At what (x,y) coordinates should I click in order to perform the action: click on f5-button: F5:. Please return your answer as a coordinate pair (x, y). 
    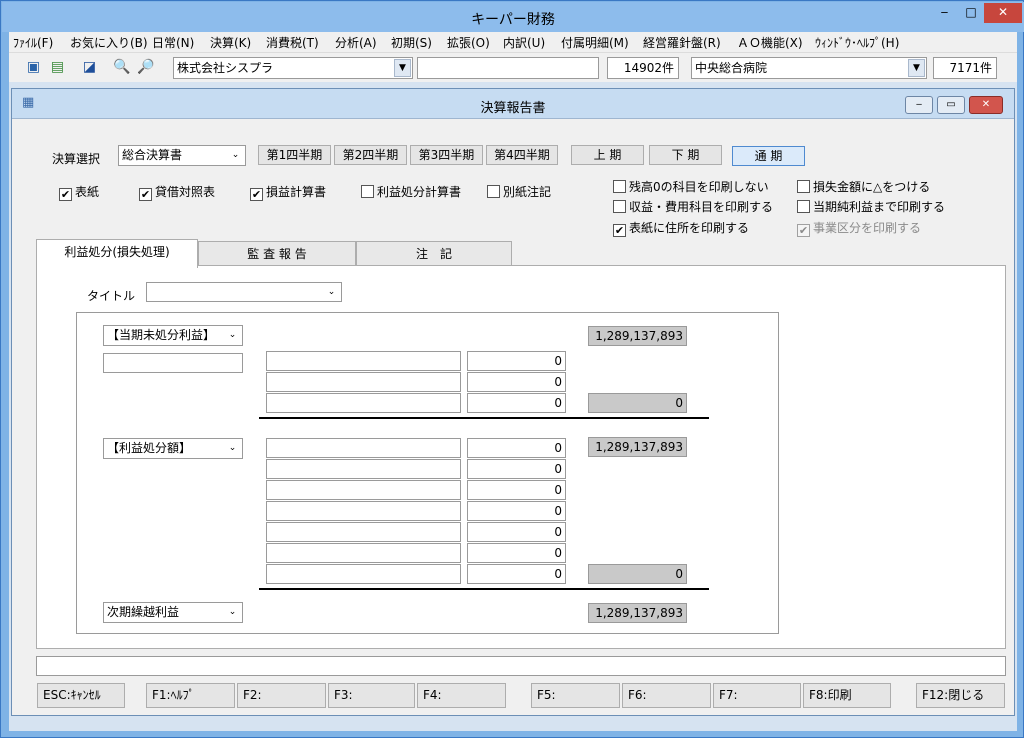
    Looking at the image, I should click on (575, 695).